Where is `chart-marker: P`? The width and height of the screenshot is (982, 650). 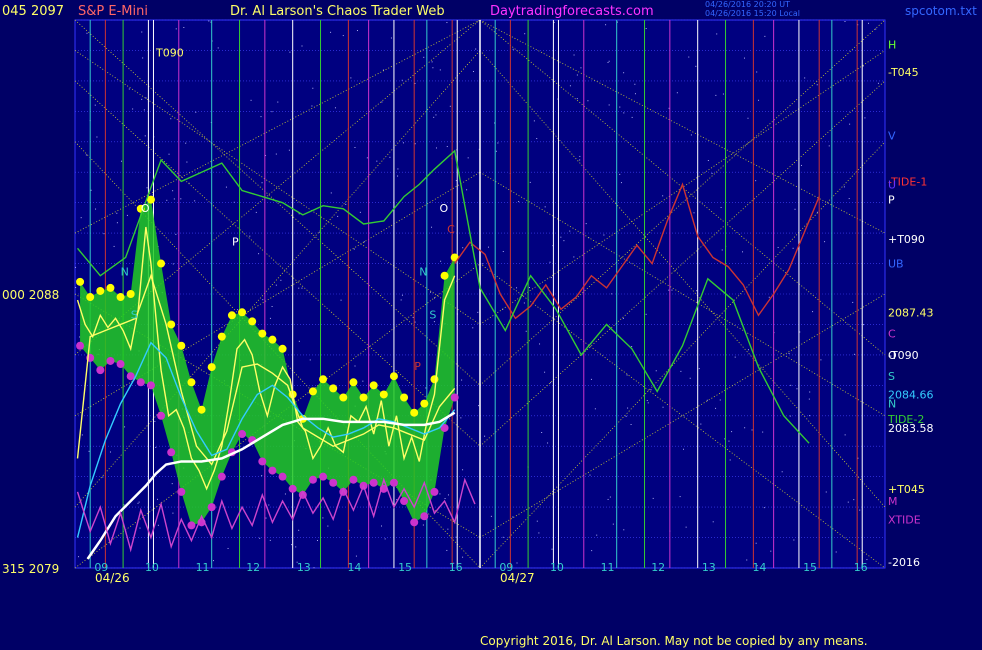 chart-marker: P is located at coordinates (235, 241).